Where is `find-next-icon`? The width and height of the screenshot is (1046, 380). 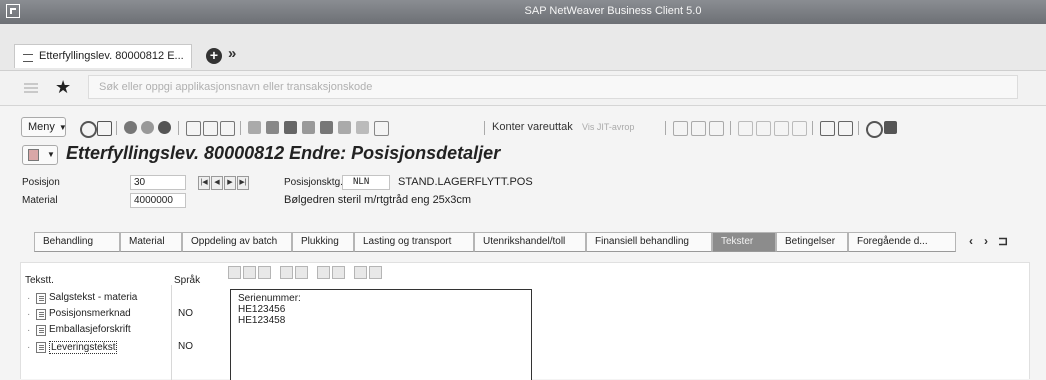
find-next-icon is located at coordinates (338, 272).